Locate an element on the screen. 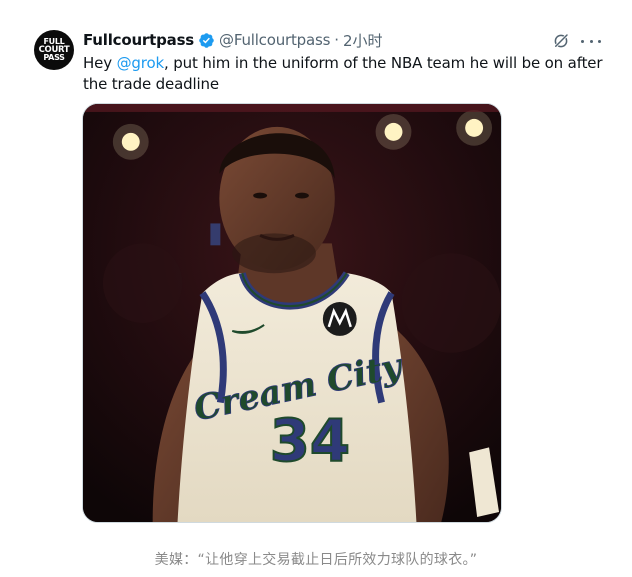 The width and height of the screenshot is (632, 577). post-text-prefix: Hey is located at coordinates (100, 63).